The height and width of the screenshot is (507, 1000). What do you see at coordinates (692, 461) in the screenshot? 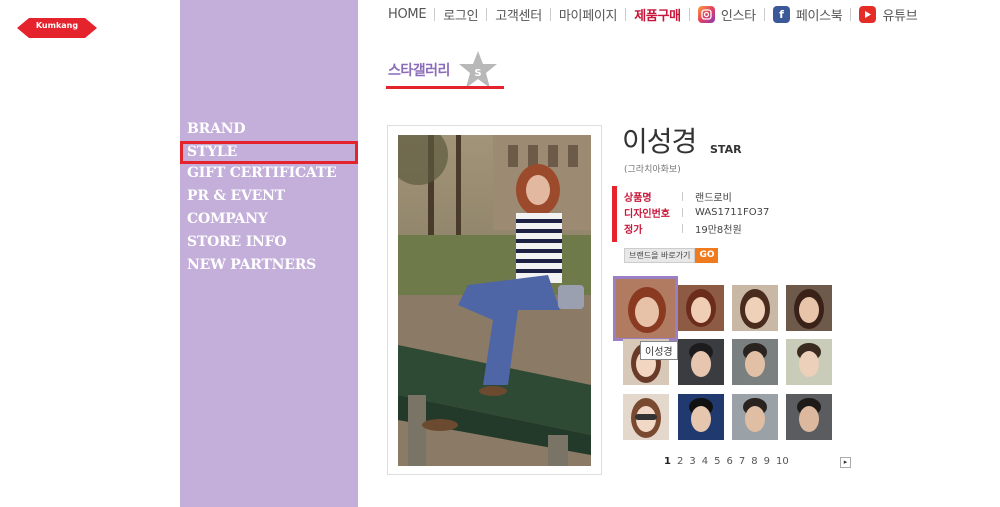
I see `page-link: 3` at bounding box center [692, 461].